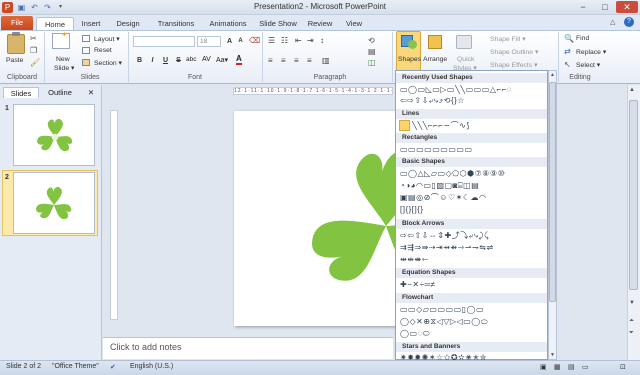 The image size is (640, 375). I want to click on shape-row-basic: ▭◯△◺▱▭◇⬠⬡⬢⑦⑧⑨⑩, so click(473, 174).